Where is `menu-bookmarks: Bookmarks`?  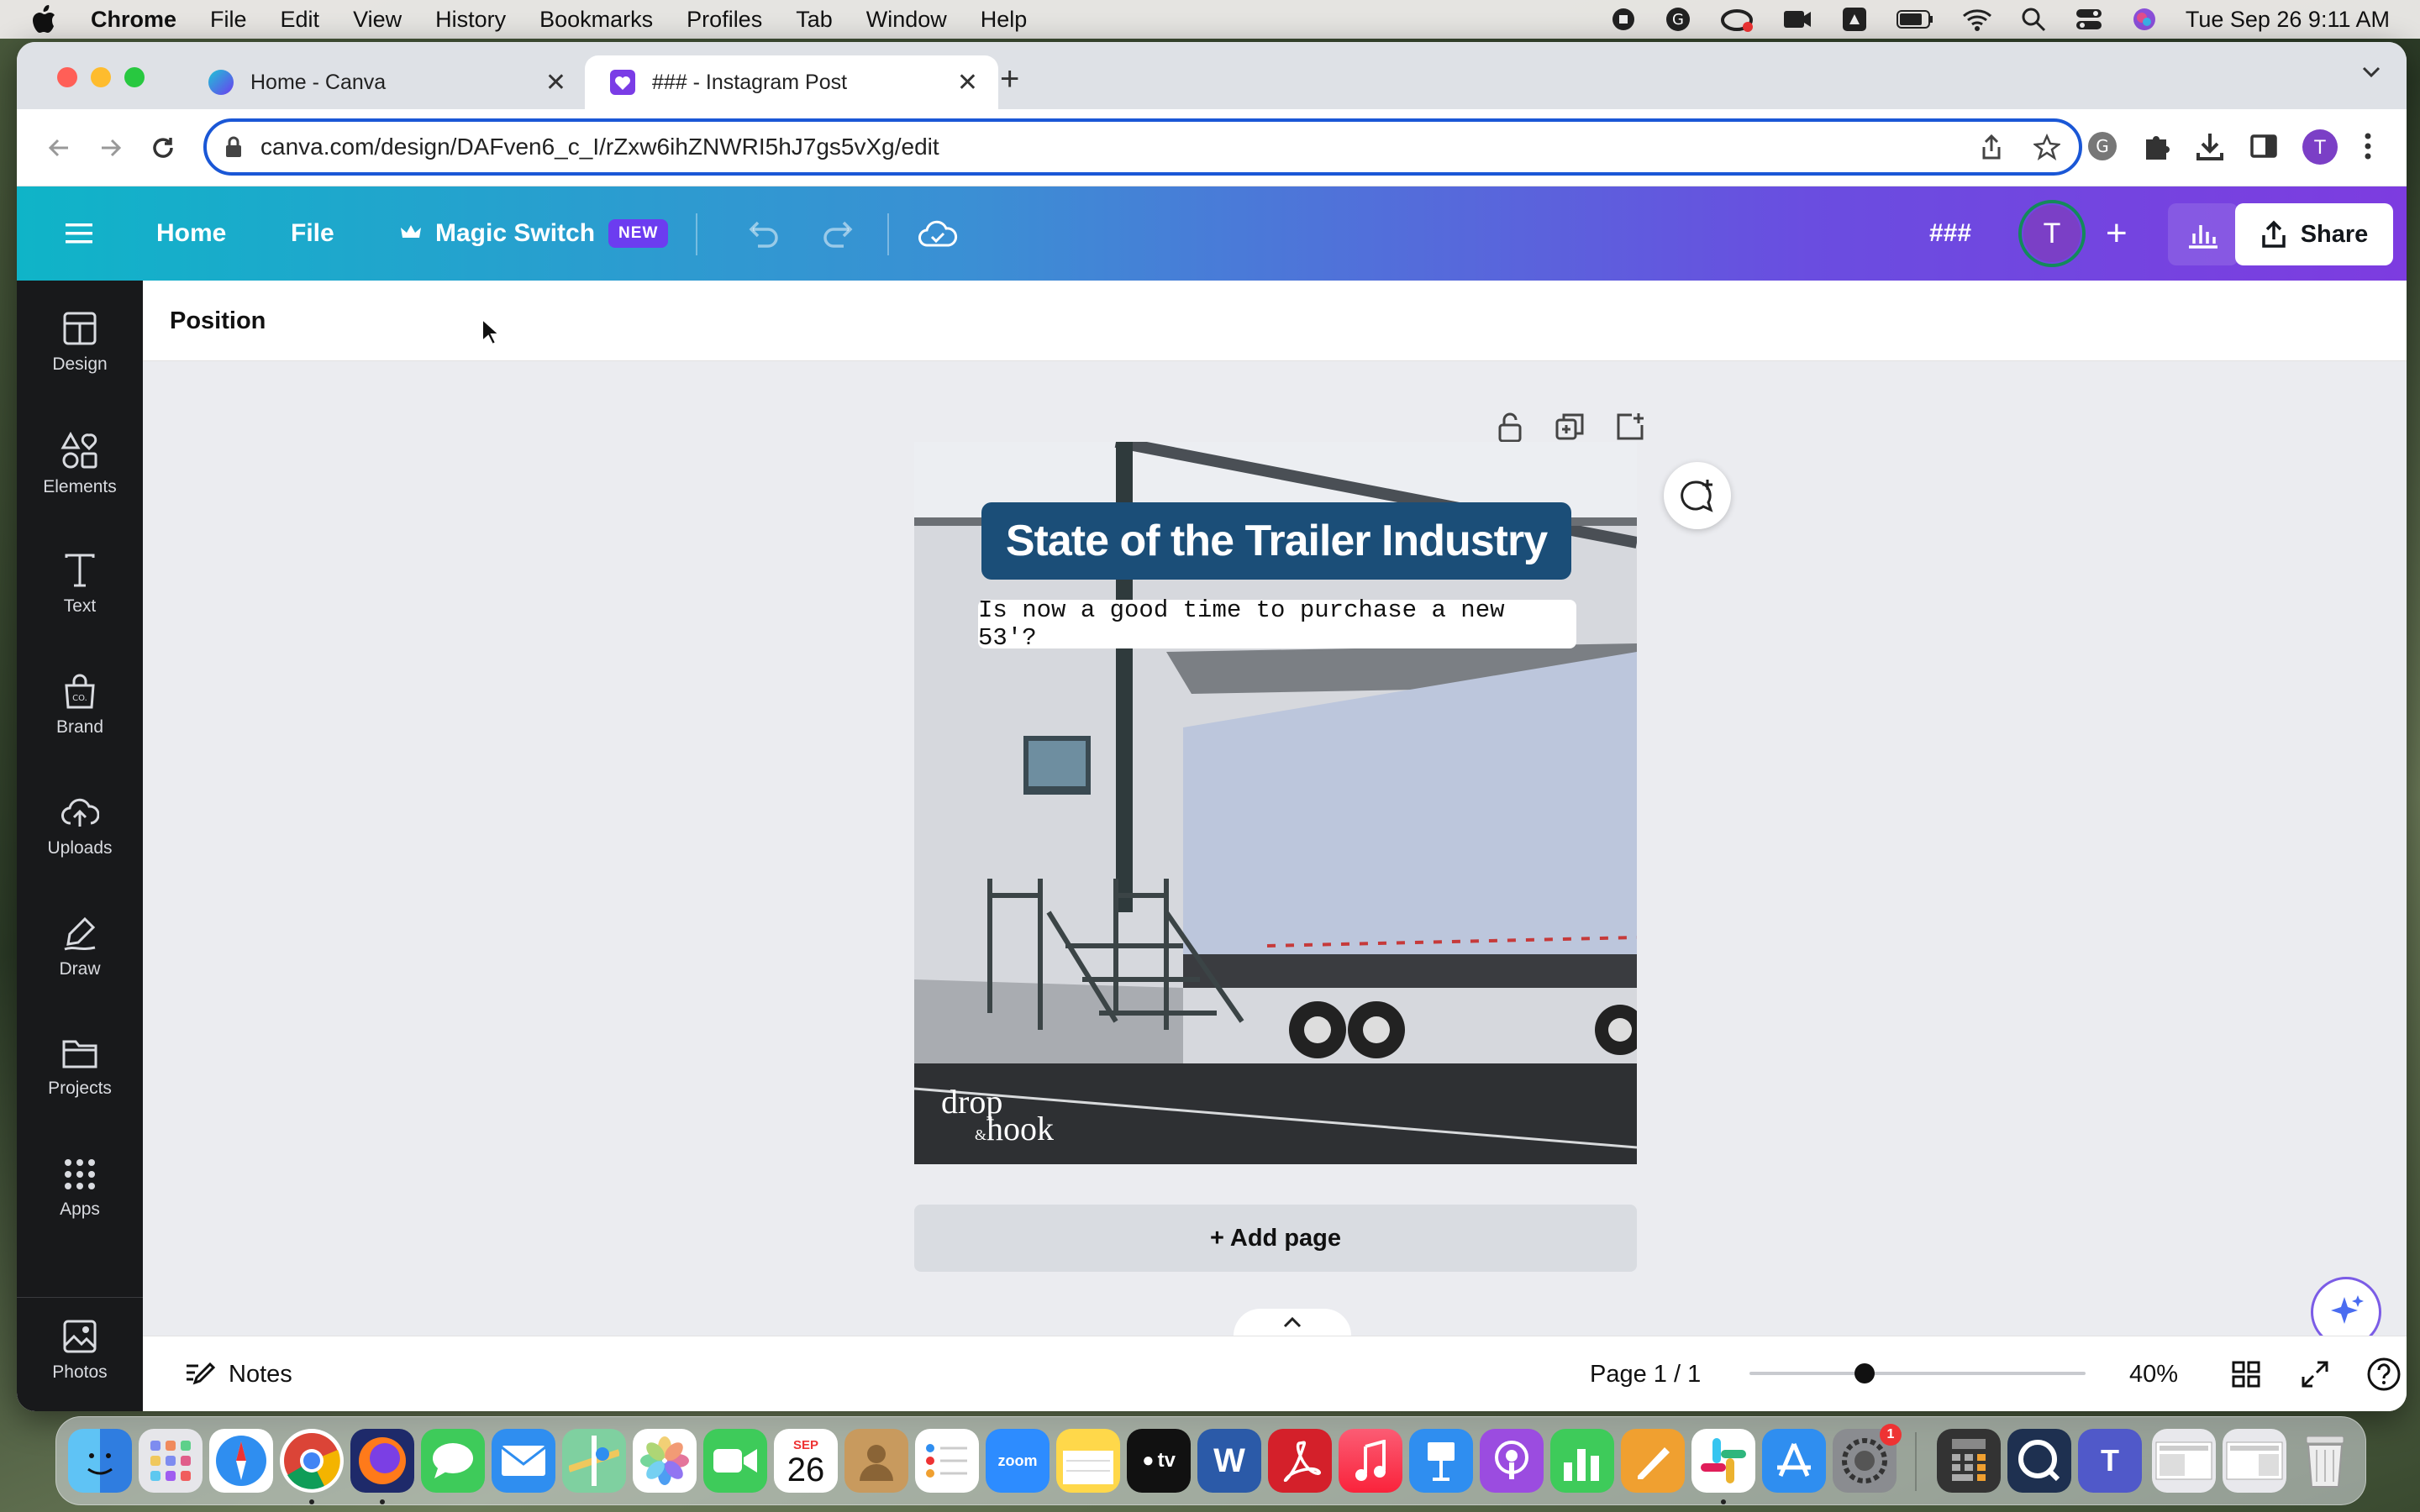 menu-bookmarks: Bookmarks is located at coordinates (596, 20).